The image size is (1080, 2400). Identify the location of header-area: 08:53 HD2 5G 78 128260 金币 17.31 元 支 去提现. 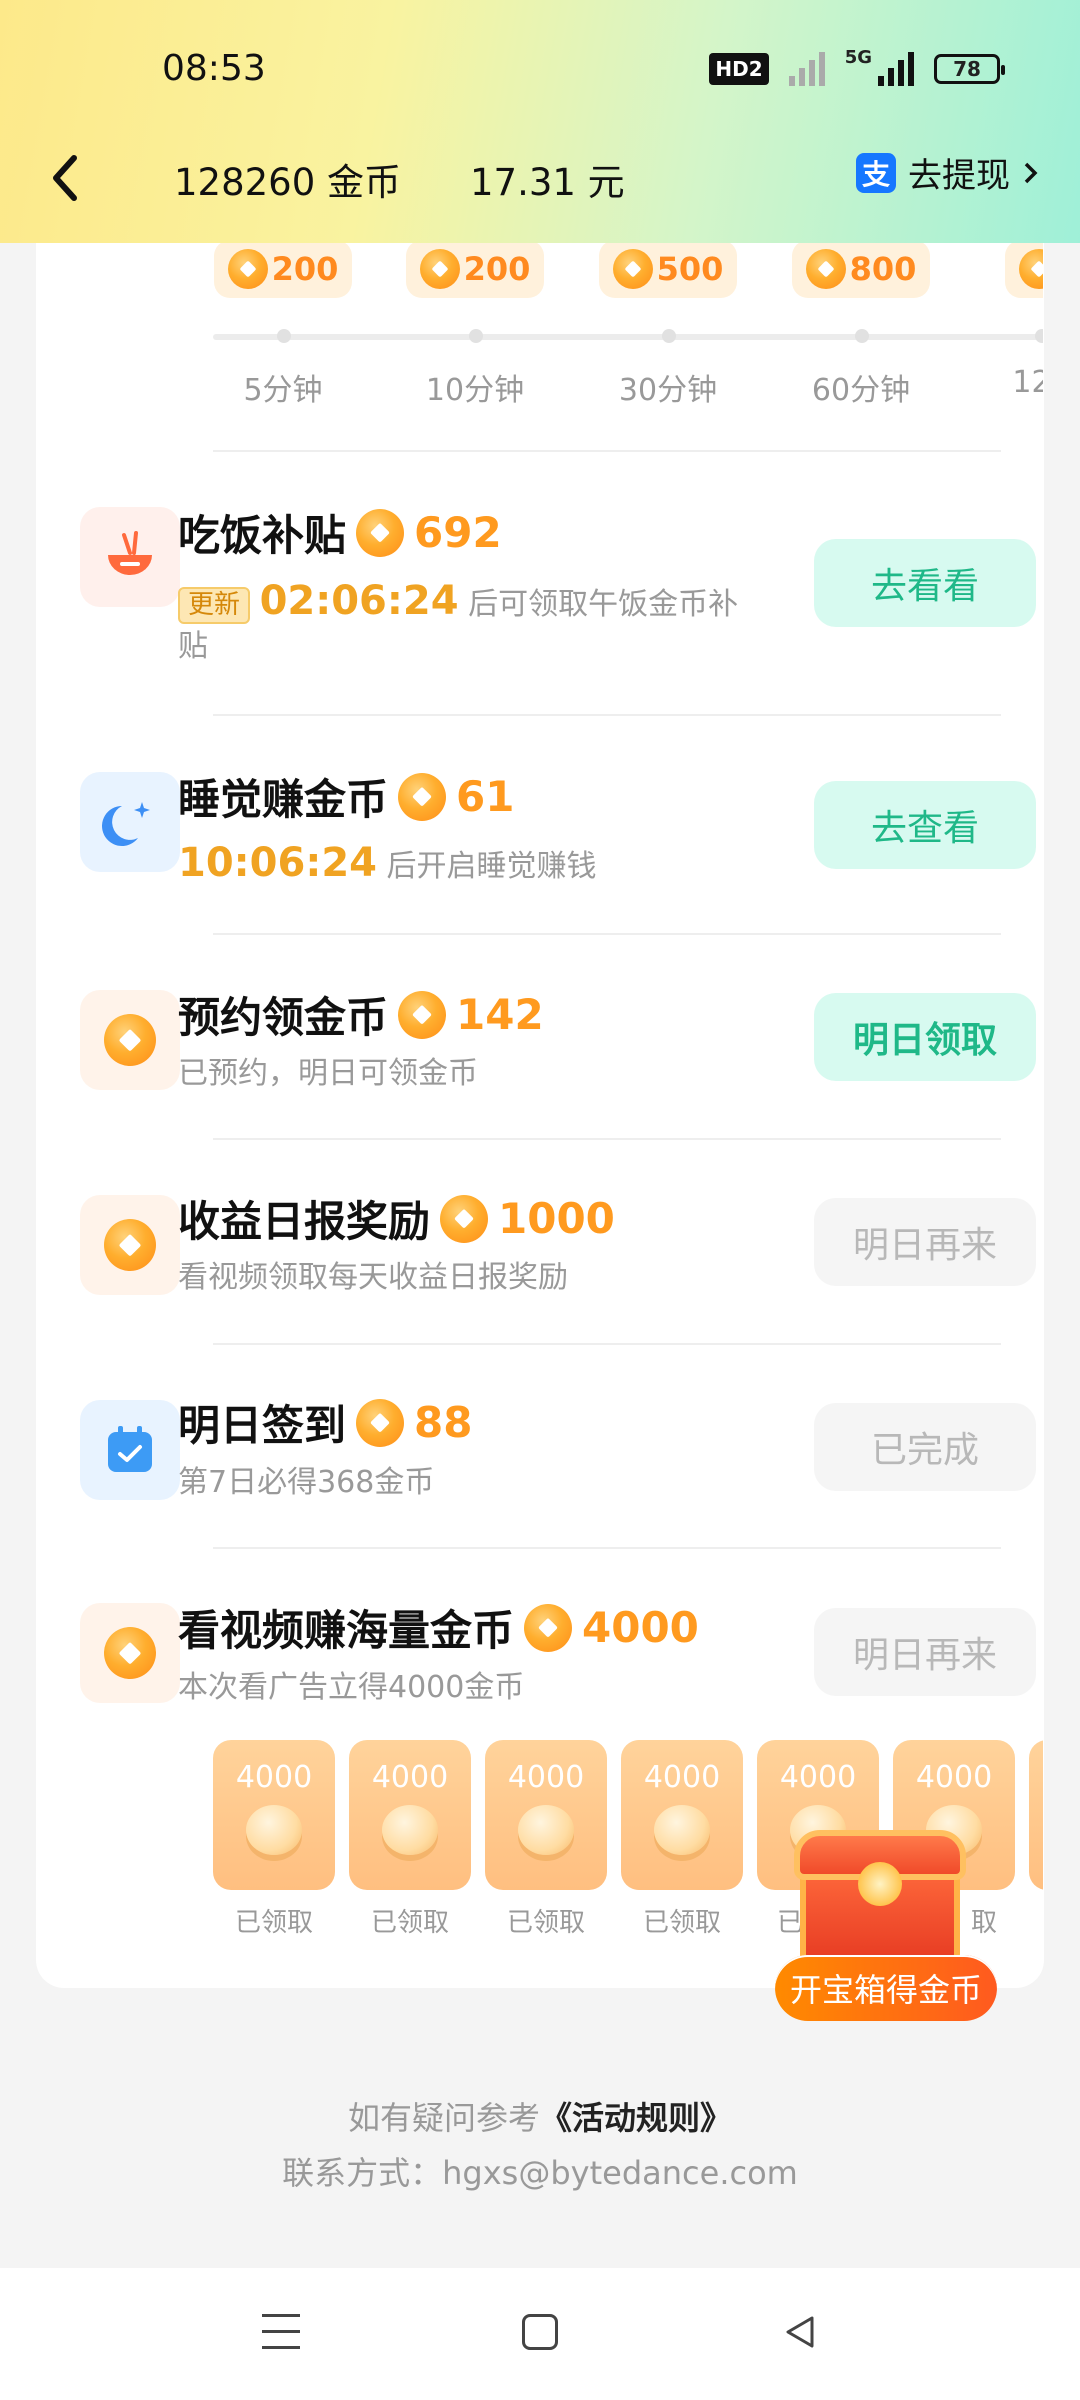
(540, 121).